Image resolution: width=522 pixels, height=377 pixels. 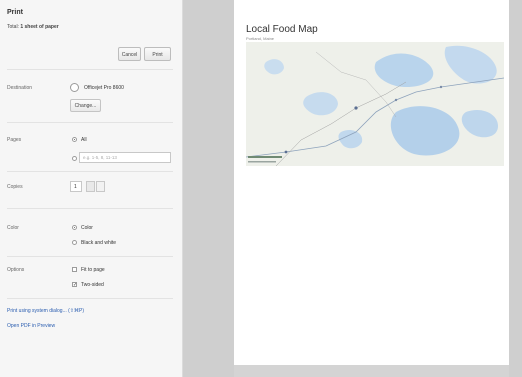 What do you see at coordinates (45, 311) in the screenshot?
I see `system-dialog-link: Print using system dialog... (⇧⌘P)` at bounding box center [45, 311].